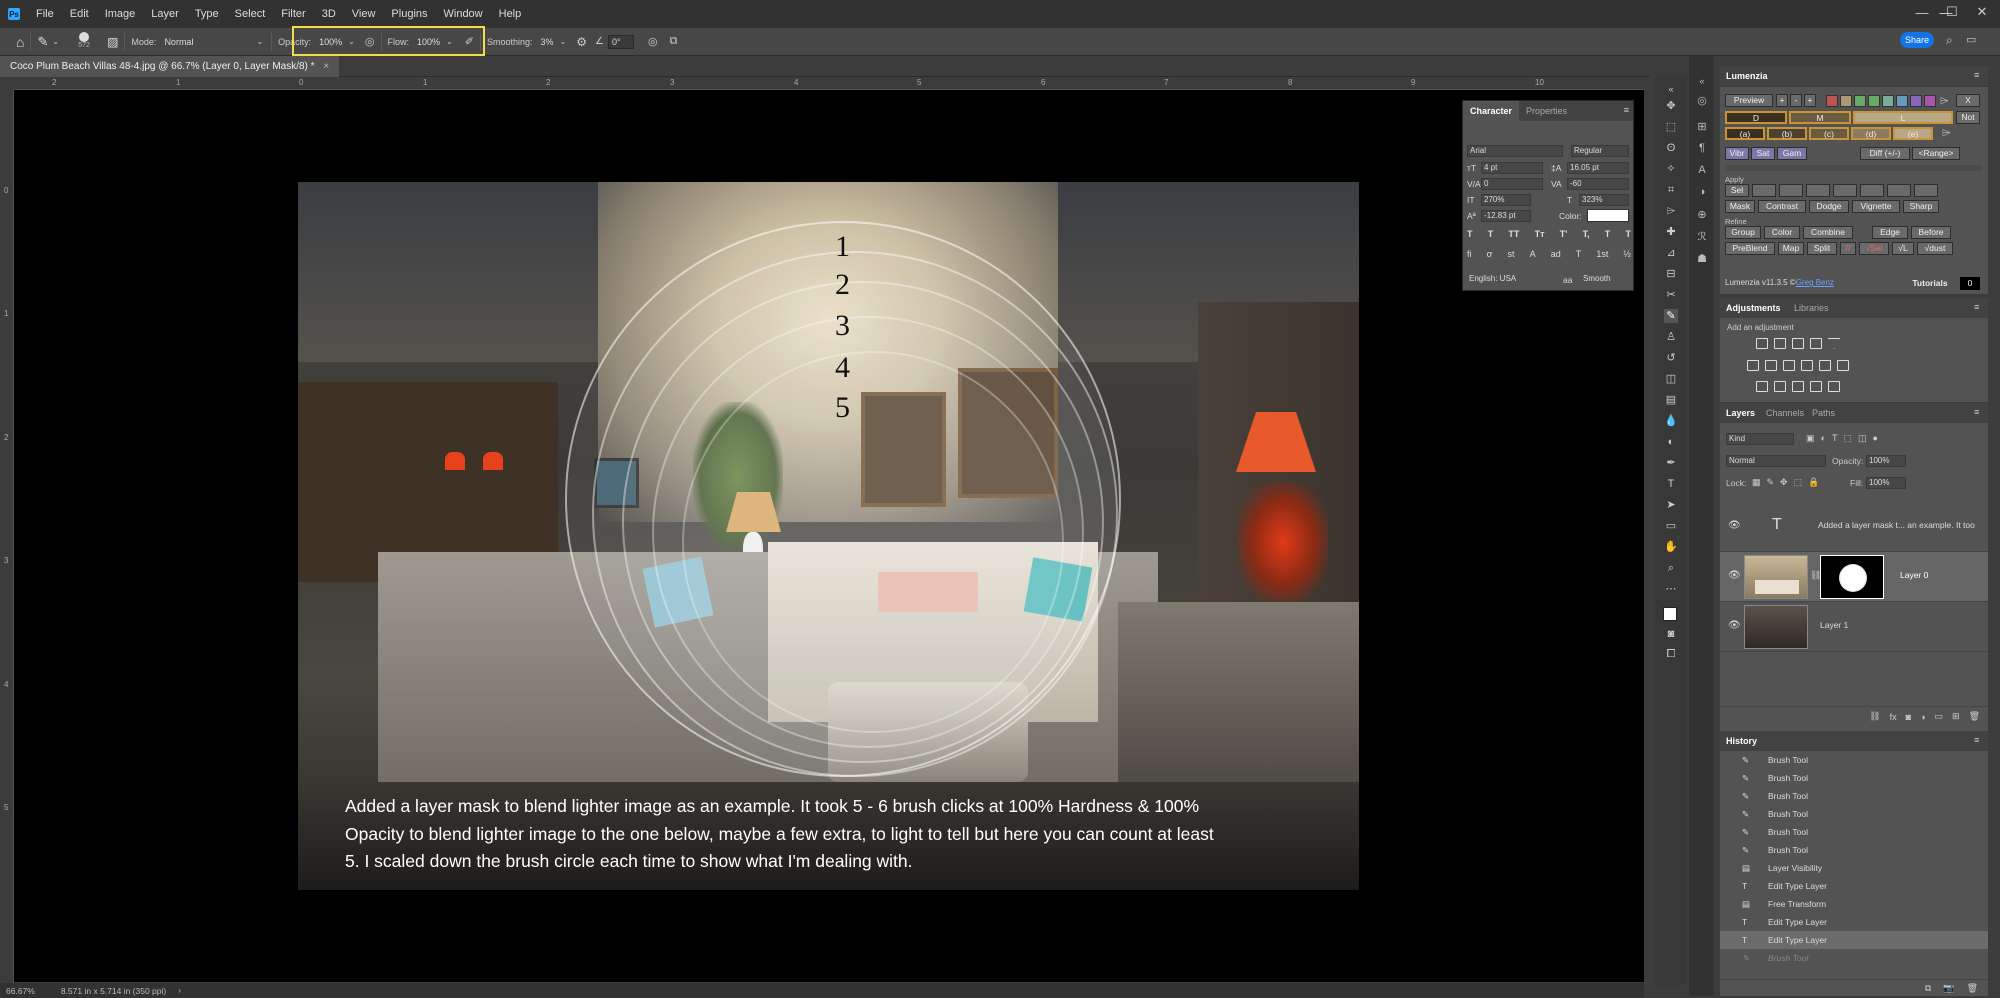 The image size is (2000, 998). I want to click on fx-icon: fx, so click(1893, 717).